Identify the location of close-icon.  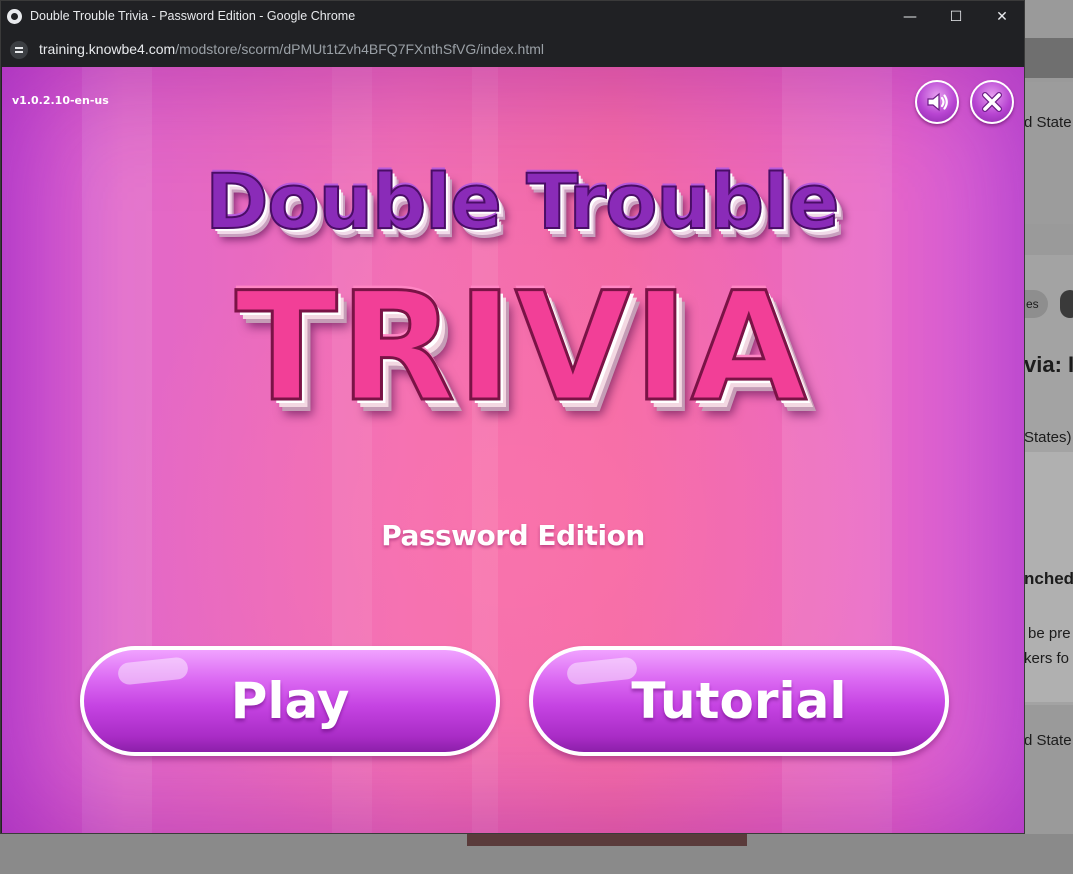
(992, 102).